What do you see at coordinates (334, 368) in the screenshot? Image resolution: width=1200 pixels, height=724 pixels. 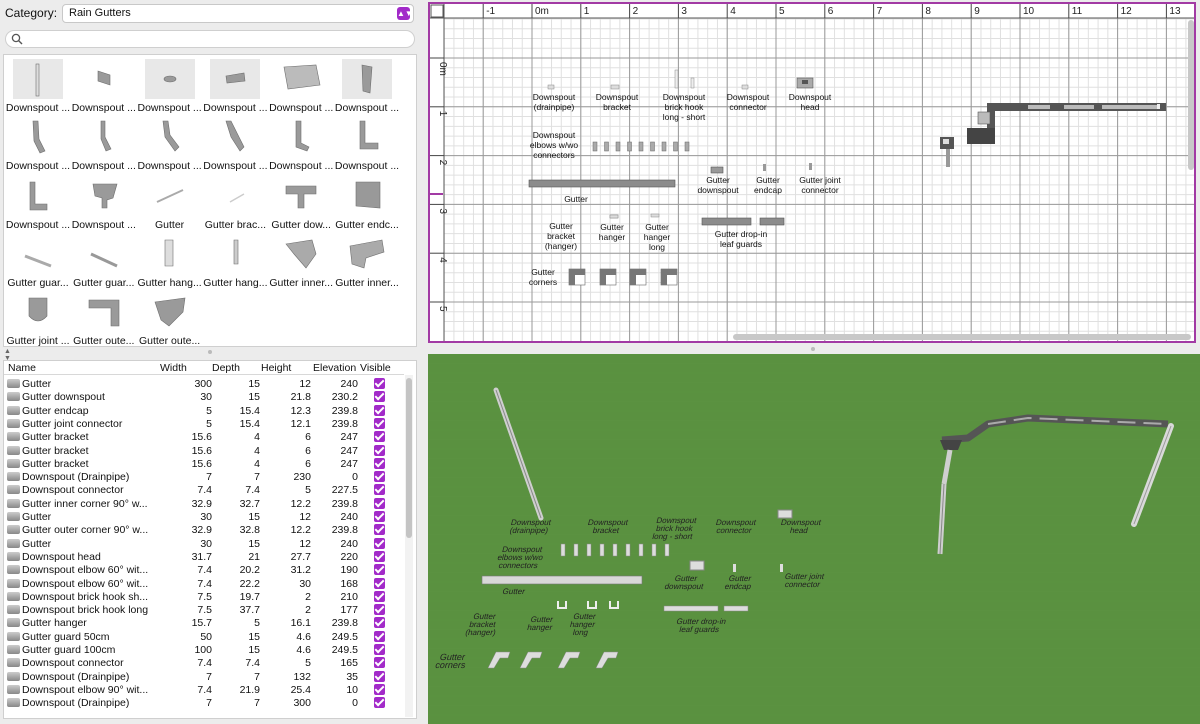 I see `column-header-elevation: Elevation` at bounding box center [334, 368].